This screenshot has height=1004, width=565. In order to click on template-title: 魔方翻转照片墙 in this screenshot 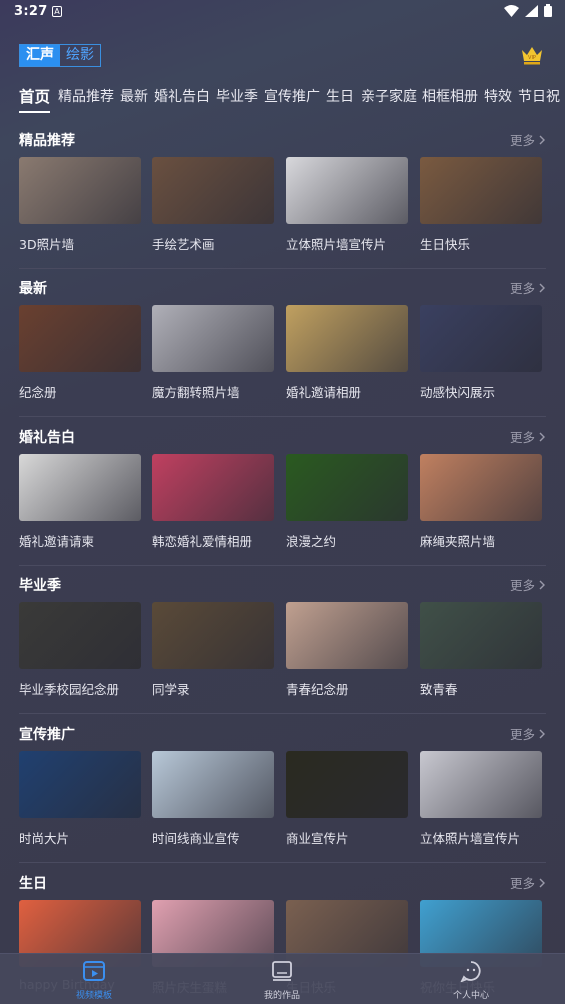, I will do `click(196, 392)`.